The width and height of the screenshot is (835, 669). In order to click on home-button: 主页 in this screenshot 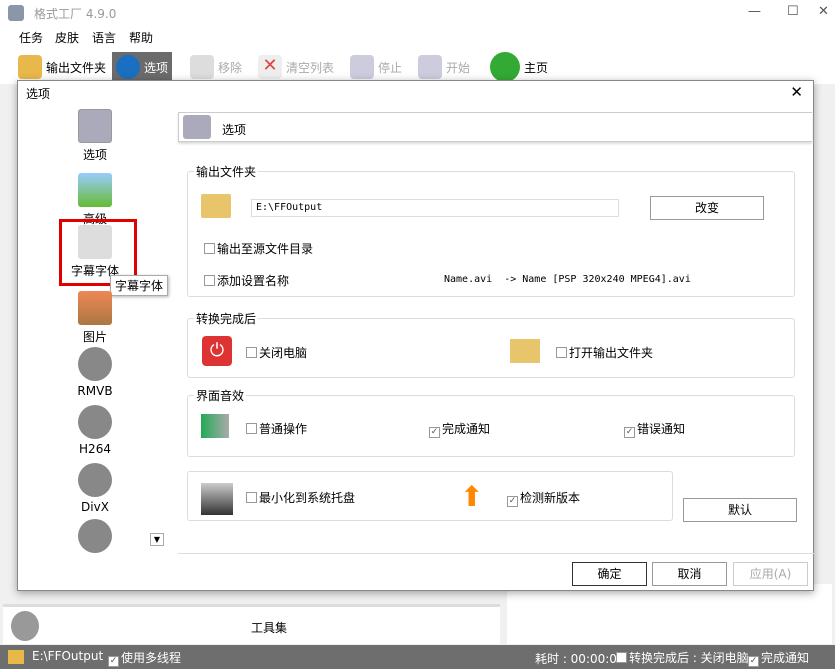, I will do `click(519, 67)`.